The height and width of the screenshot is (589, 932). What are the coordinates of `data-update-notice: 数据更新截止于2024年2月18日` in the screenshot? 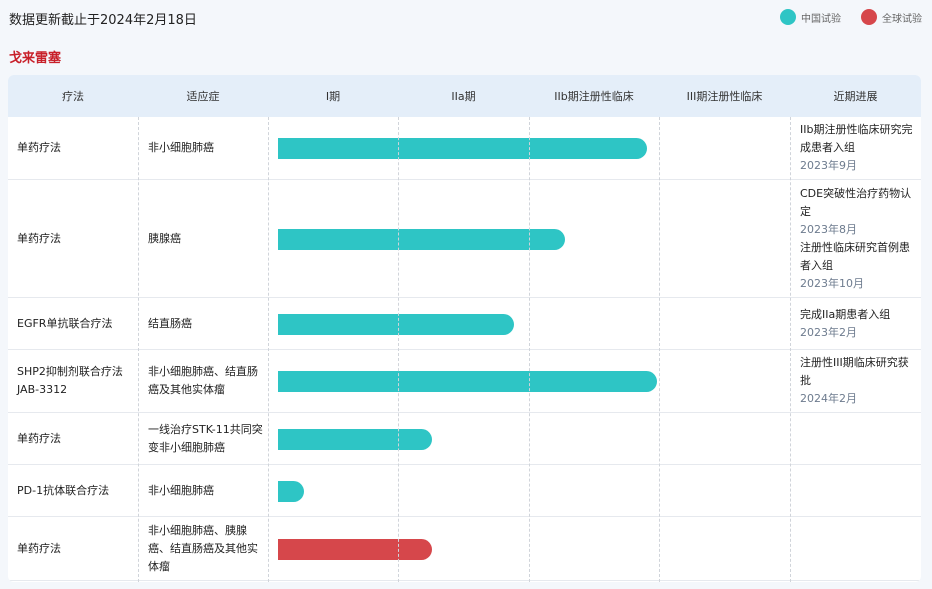 It's located at (103, 20).